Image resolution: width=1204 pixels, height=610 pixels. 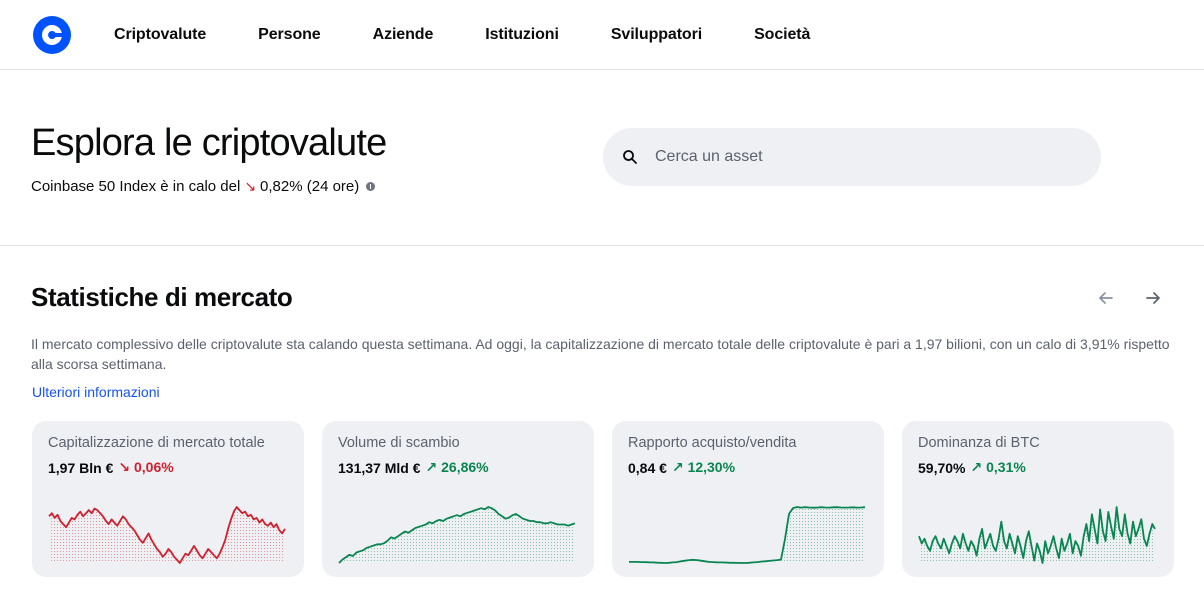 I want to click on nav-item-aziende: Aziende, so click(x=403, y=35).